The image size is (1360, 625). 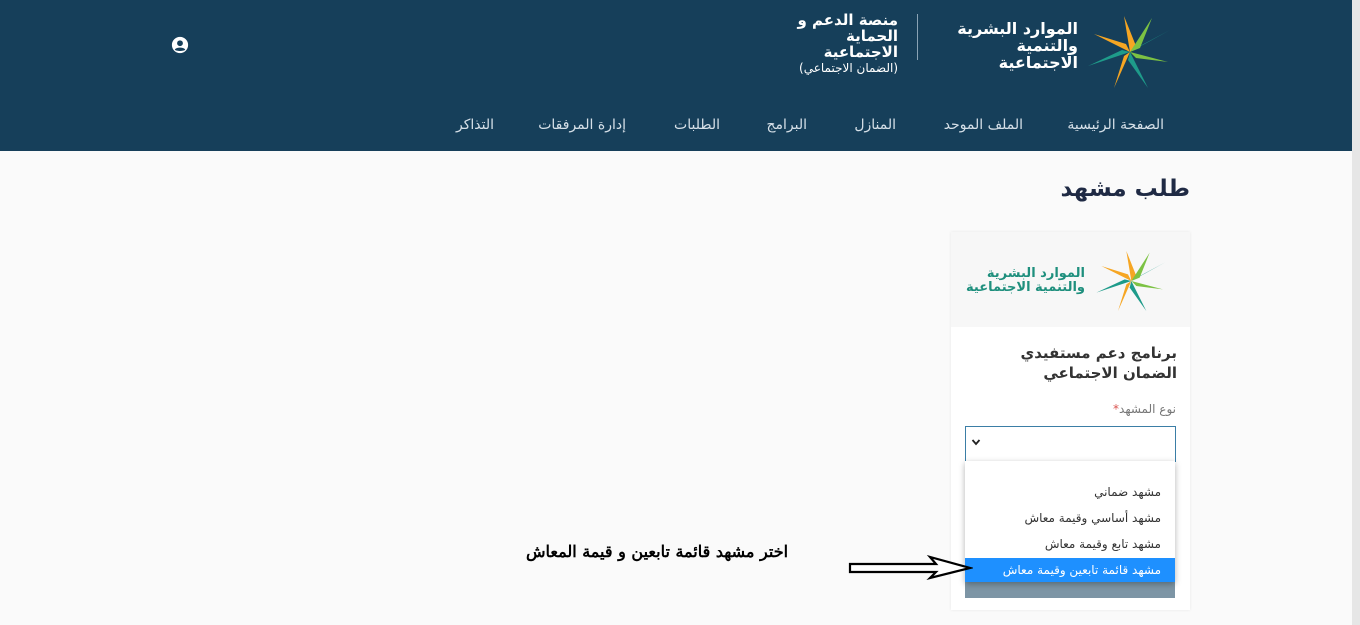 I want to click on nav-programs: البرامج, so click(x=786, y=125).